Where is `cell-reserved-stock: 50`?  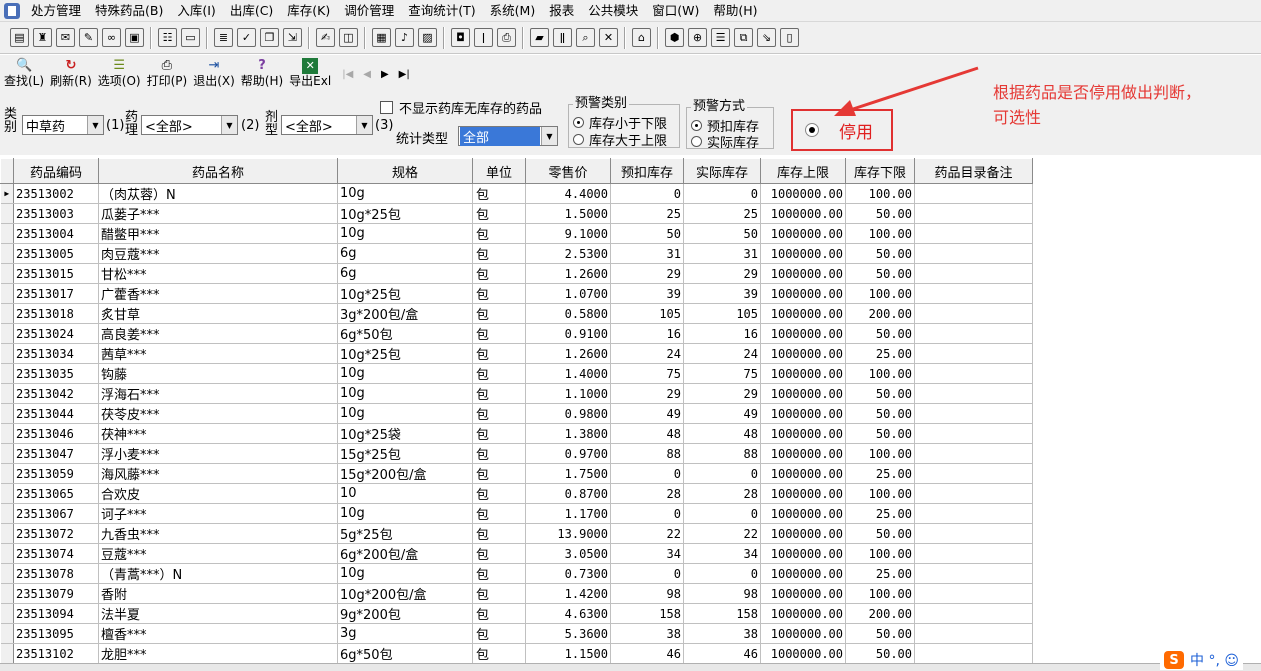
cell-reserved-stock: 50 is located at coordinates (647, 233).